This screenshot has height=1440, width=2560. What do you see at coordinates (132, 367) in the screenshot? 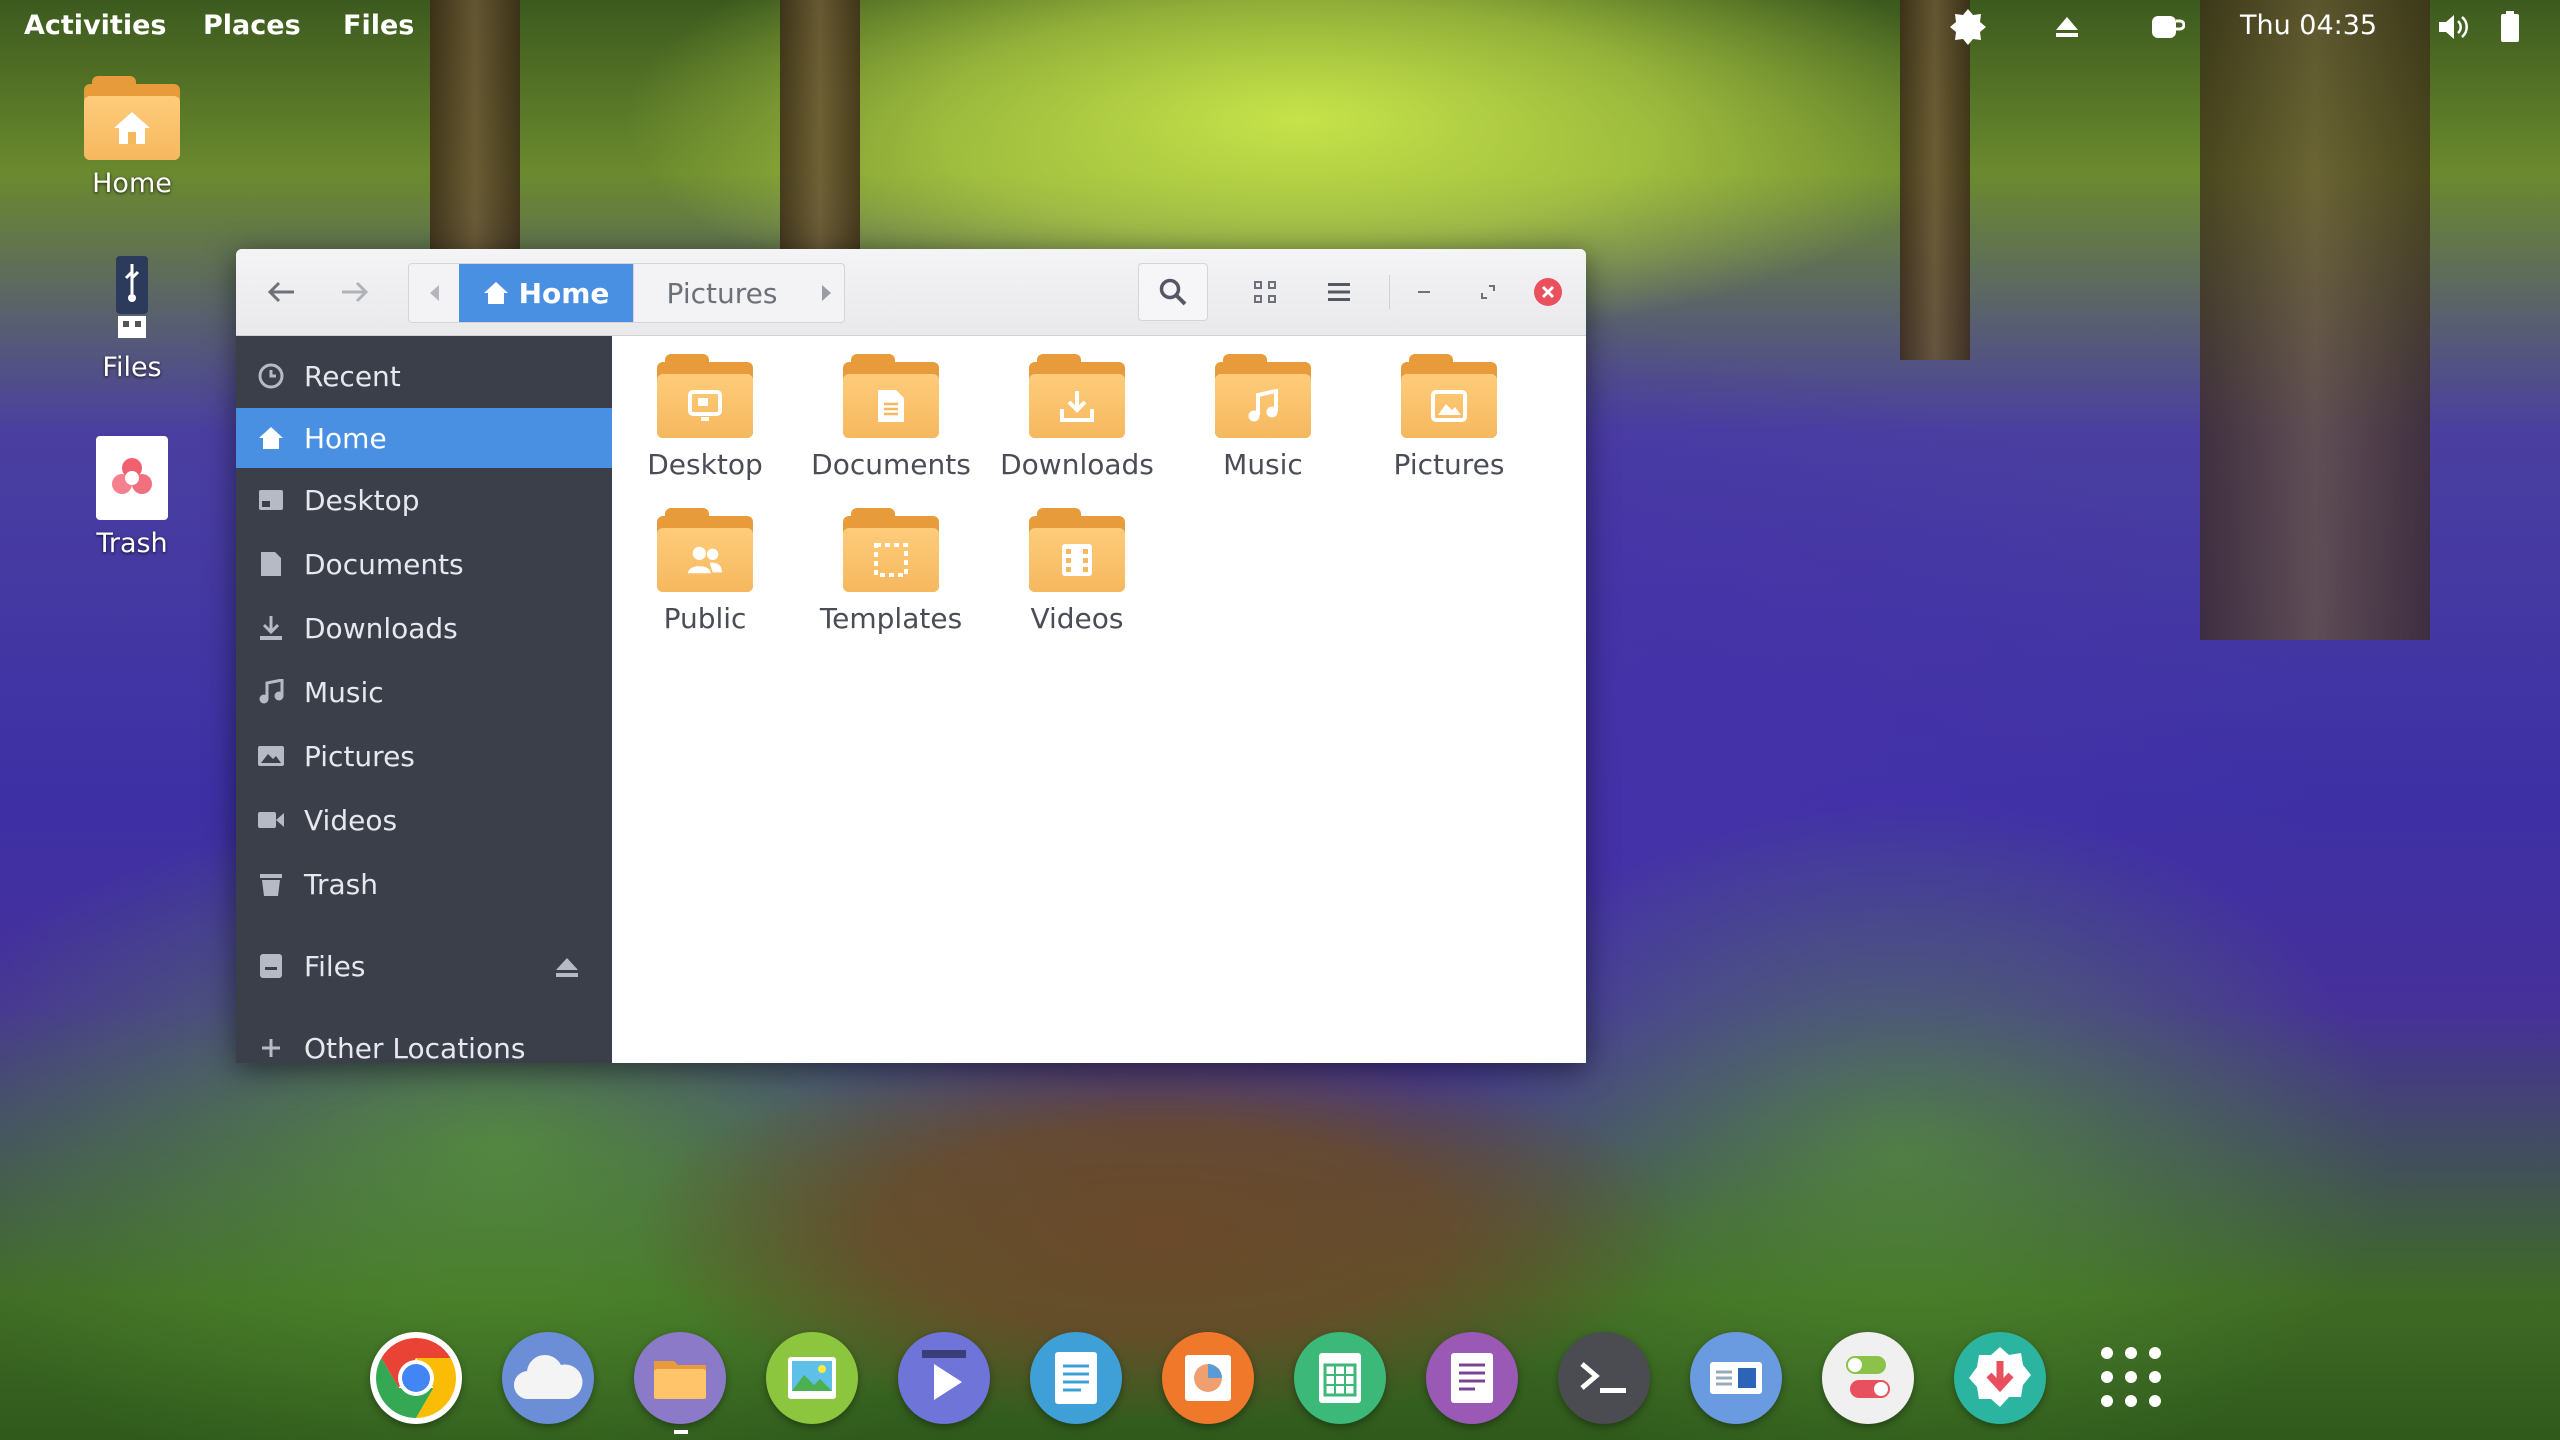
I see `desktop-icon-label: Files` at bounding box center [132, 367].